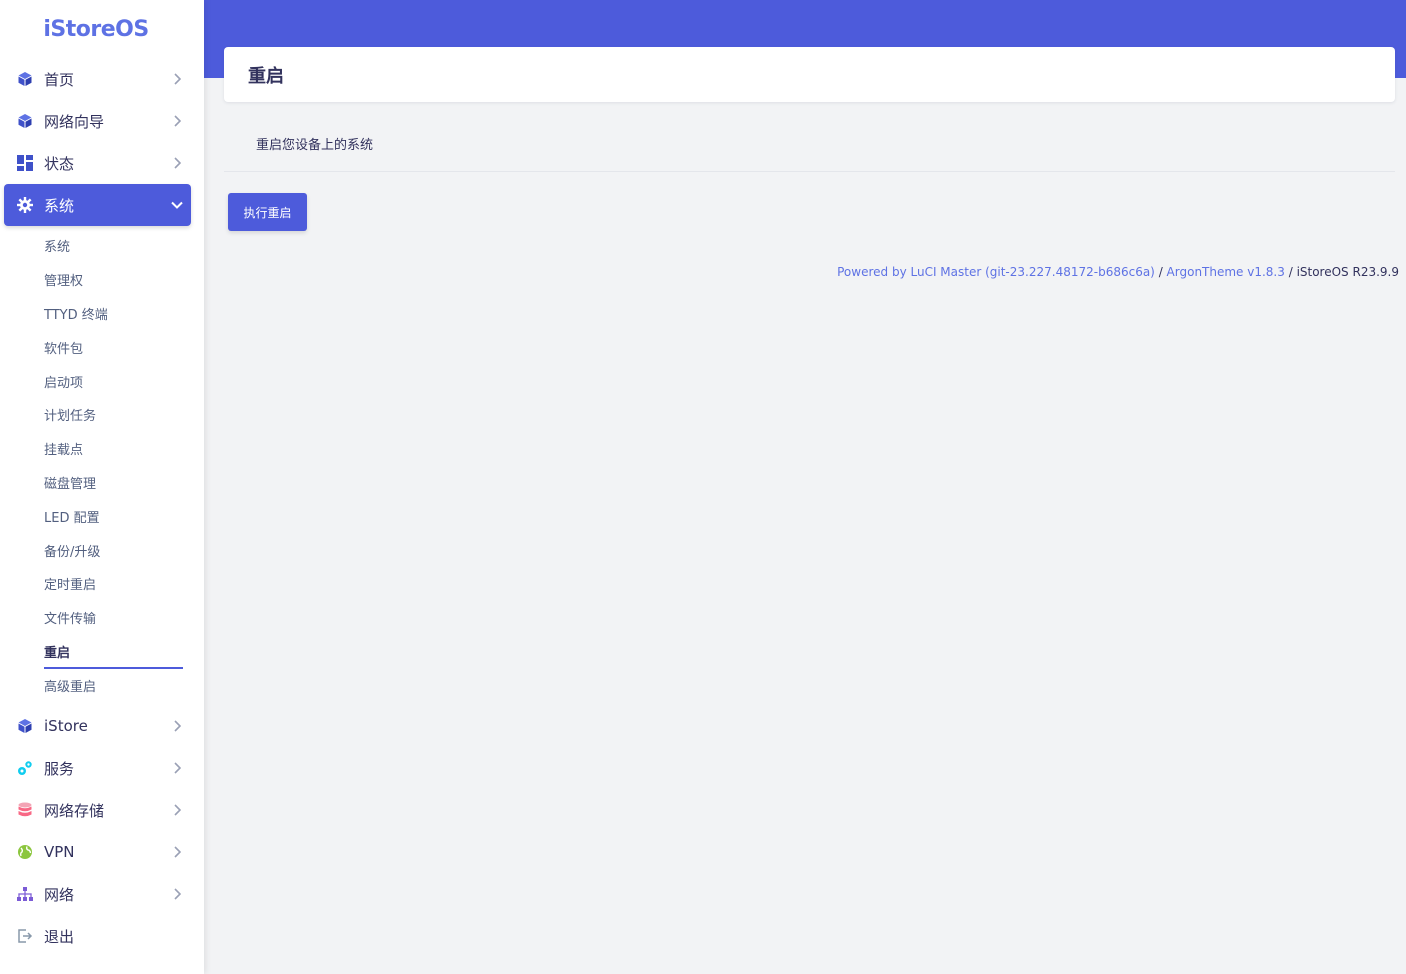  Describe the element at coordinates (113, 653) in the screenshot. I see `submenu-item-reboot: 重启` at that location.